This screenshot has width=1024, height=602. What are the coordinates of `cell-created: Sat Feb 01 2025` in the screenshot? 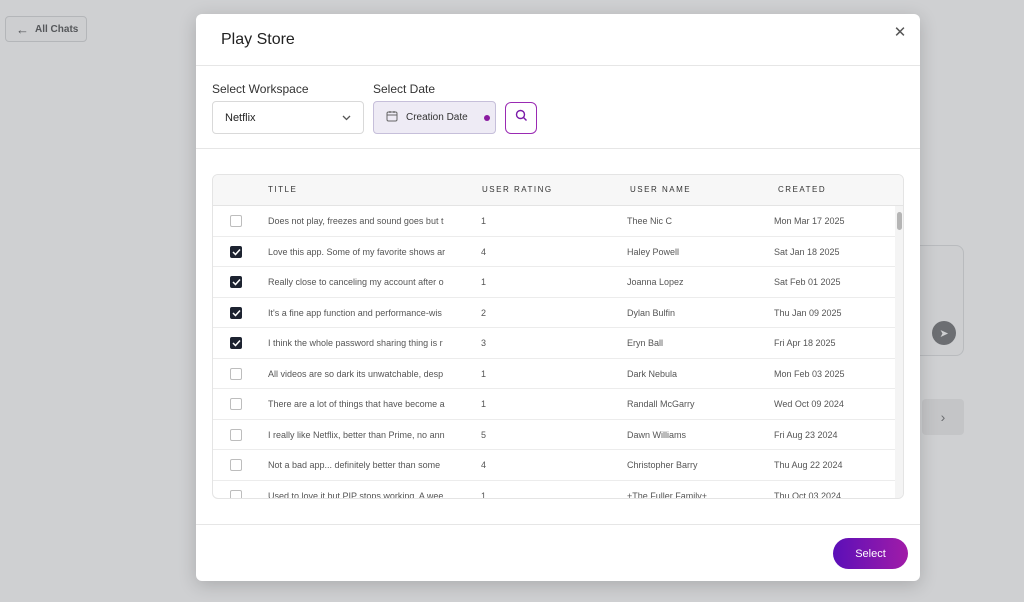 It's located at (807, 282).